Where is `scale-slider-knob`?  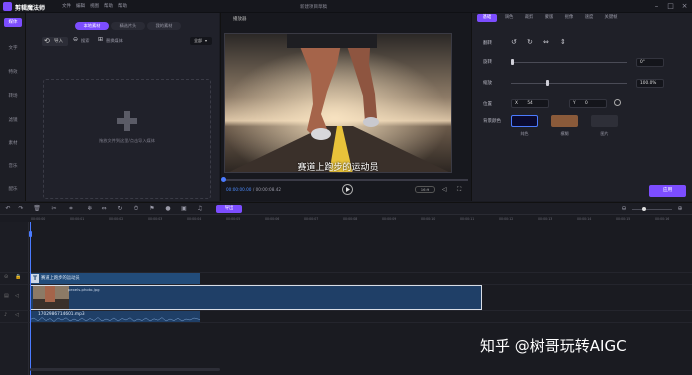 scale-slider-knob is located at coordinates (547, 83).